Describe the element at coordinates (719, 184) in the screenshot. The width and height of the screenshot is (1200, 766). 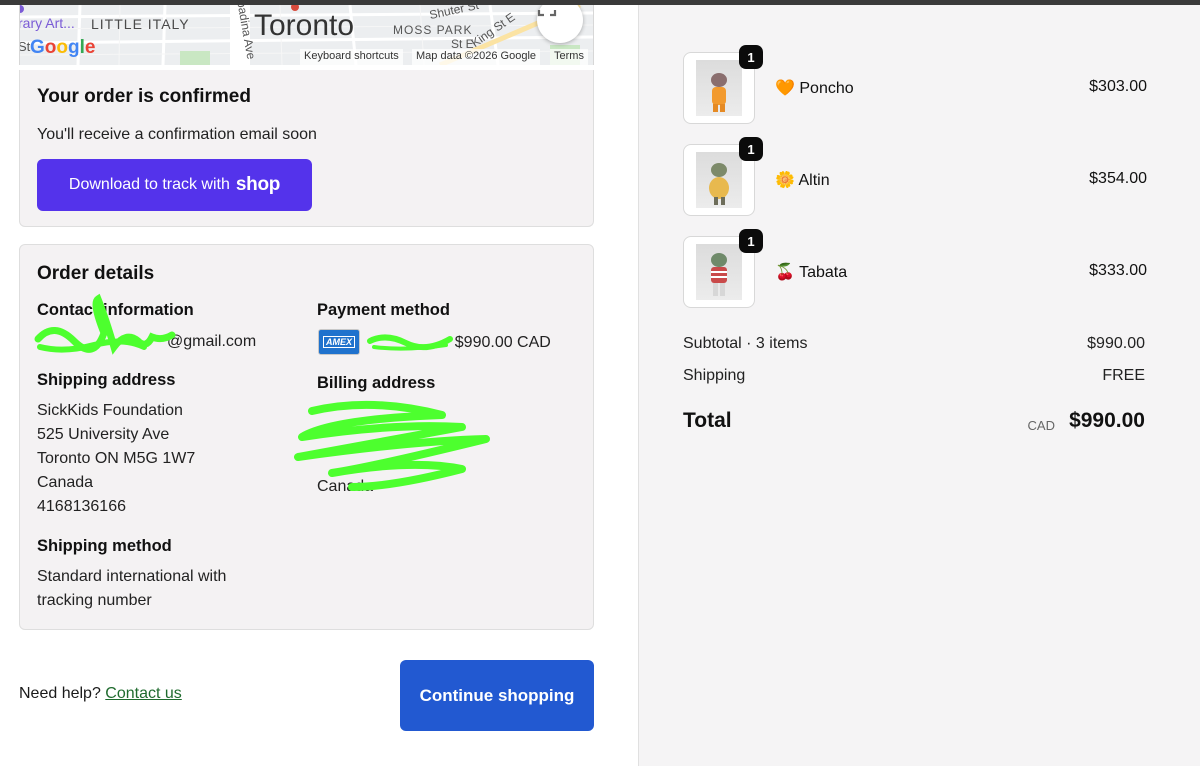
I see `product-image-altin` at that location.